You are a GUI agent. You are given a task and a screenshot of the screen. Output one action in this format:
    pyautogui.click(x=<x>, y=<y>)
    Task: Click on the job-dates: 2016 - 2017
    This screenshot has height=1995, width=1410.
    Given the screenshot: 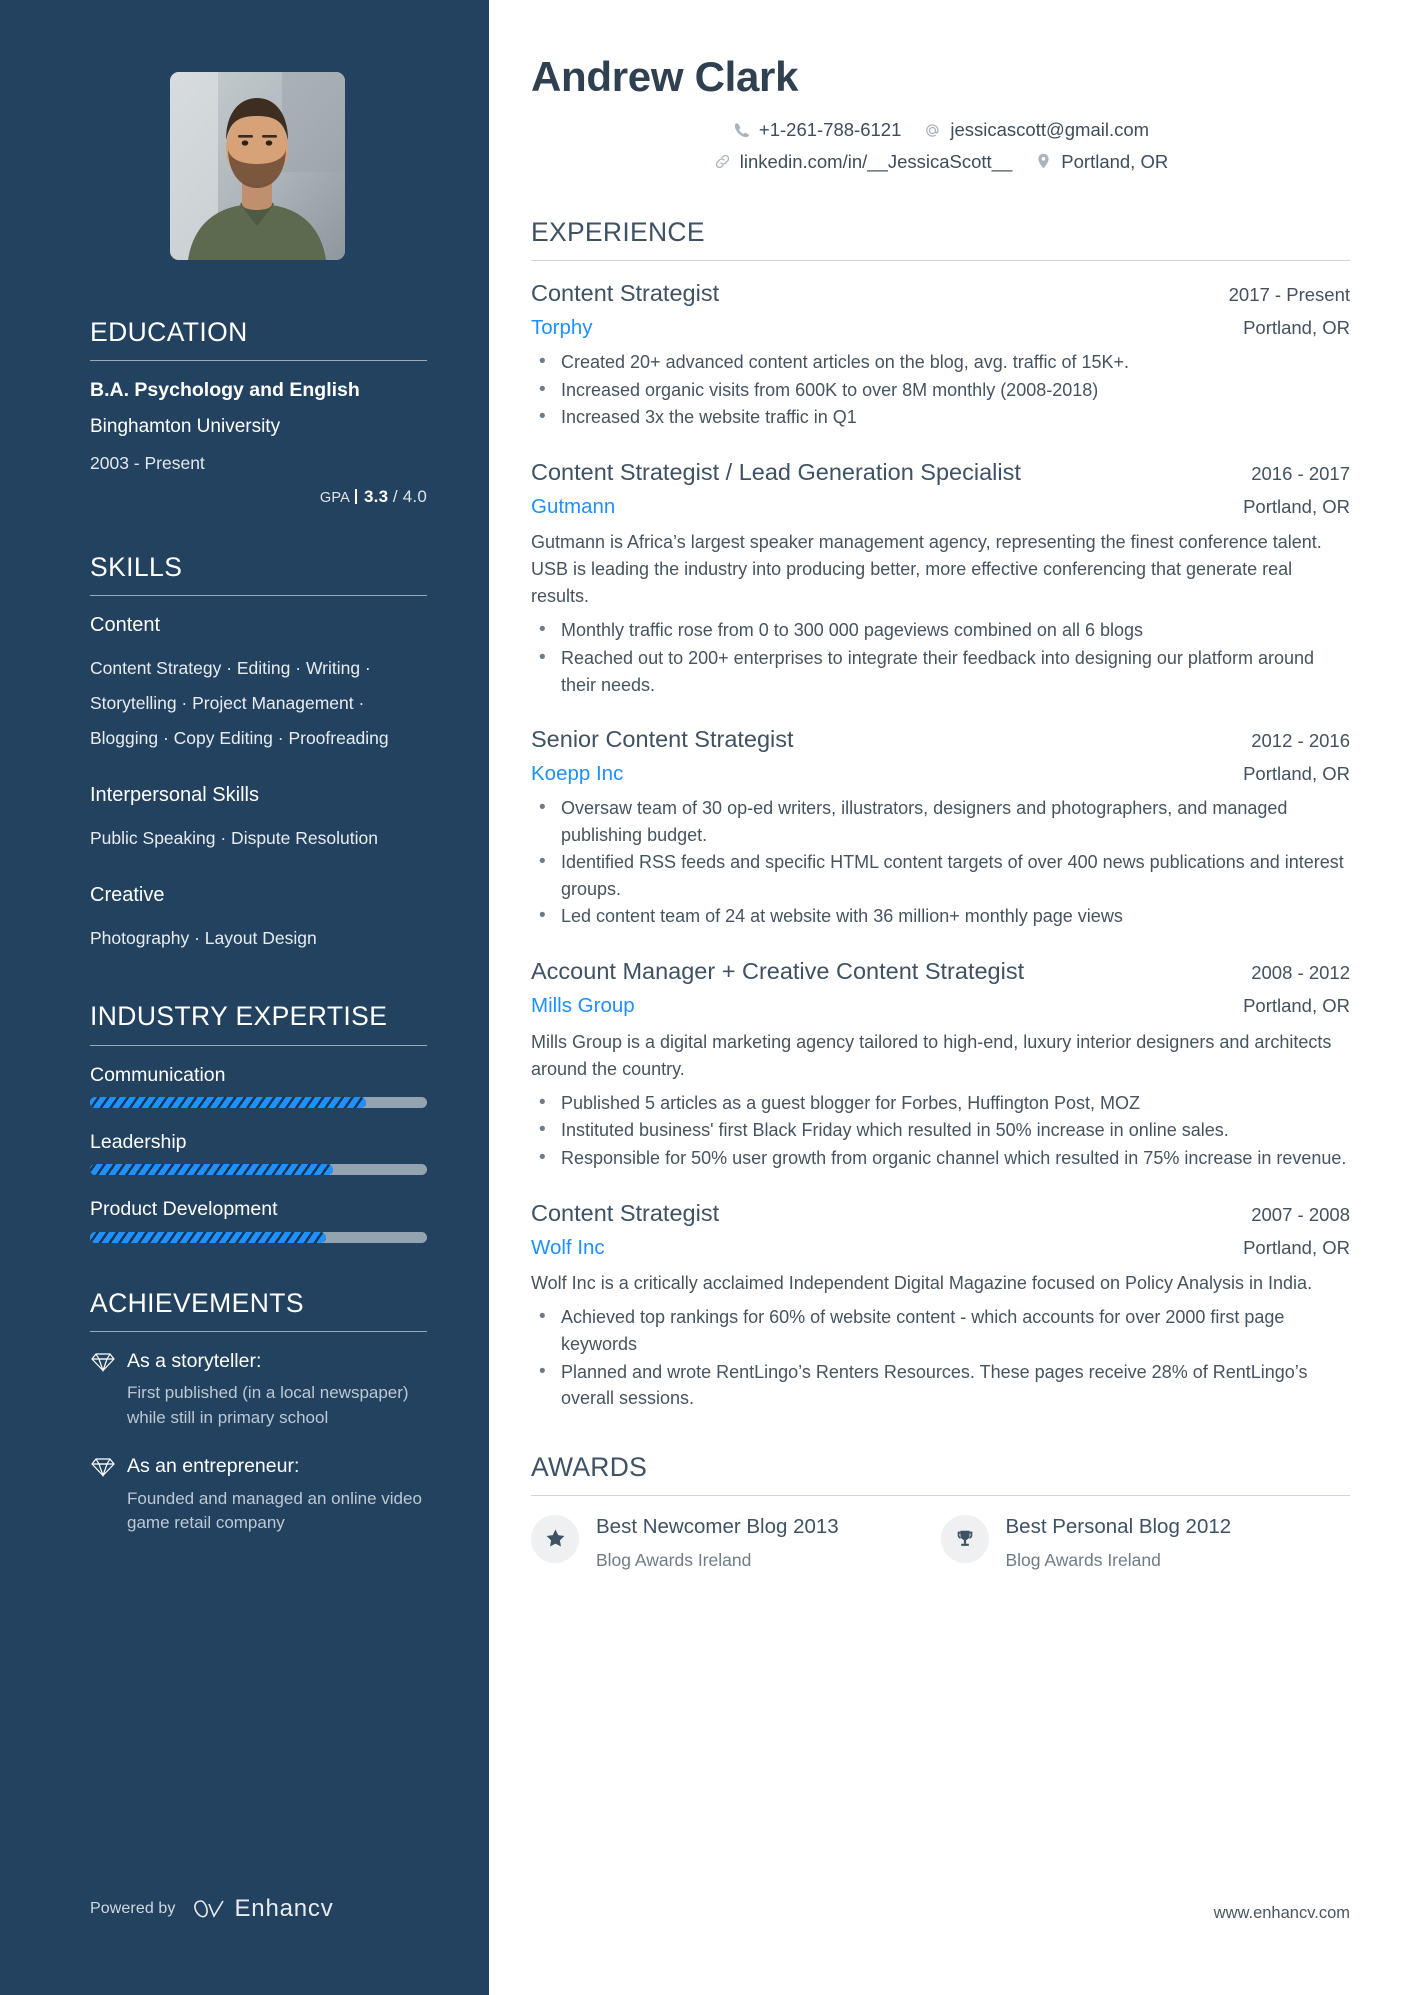 What is the action you would take?
    pyautogui.click(x=1300, y=473)
    